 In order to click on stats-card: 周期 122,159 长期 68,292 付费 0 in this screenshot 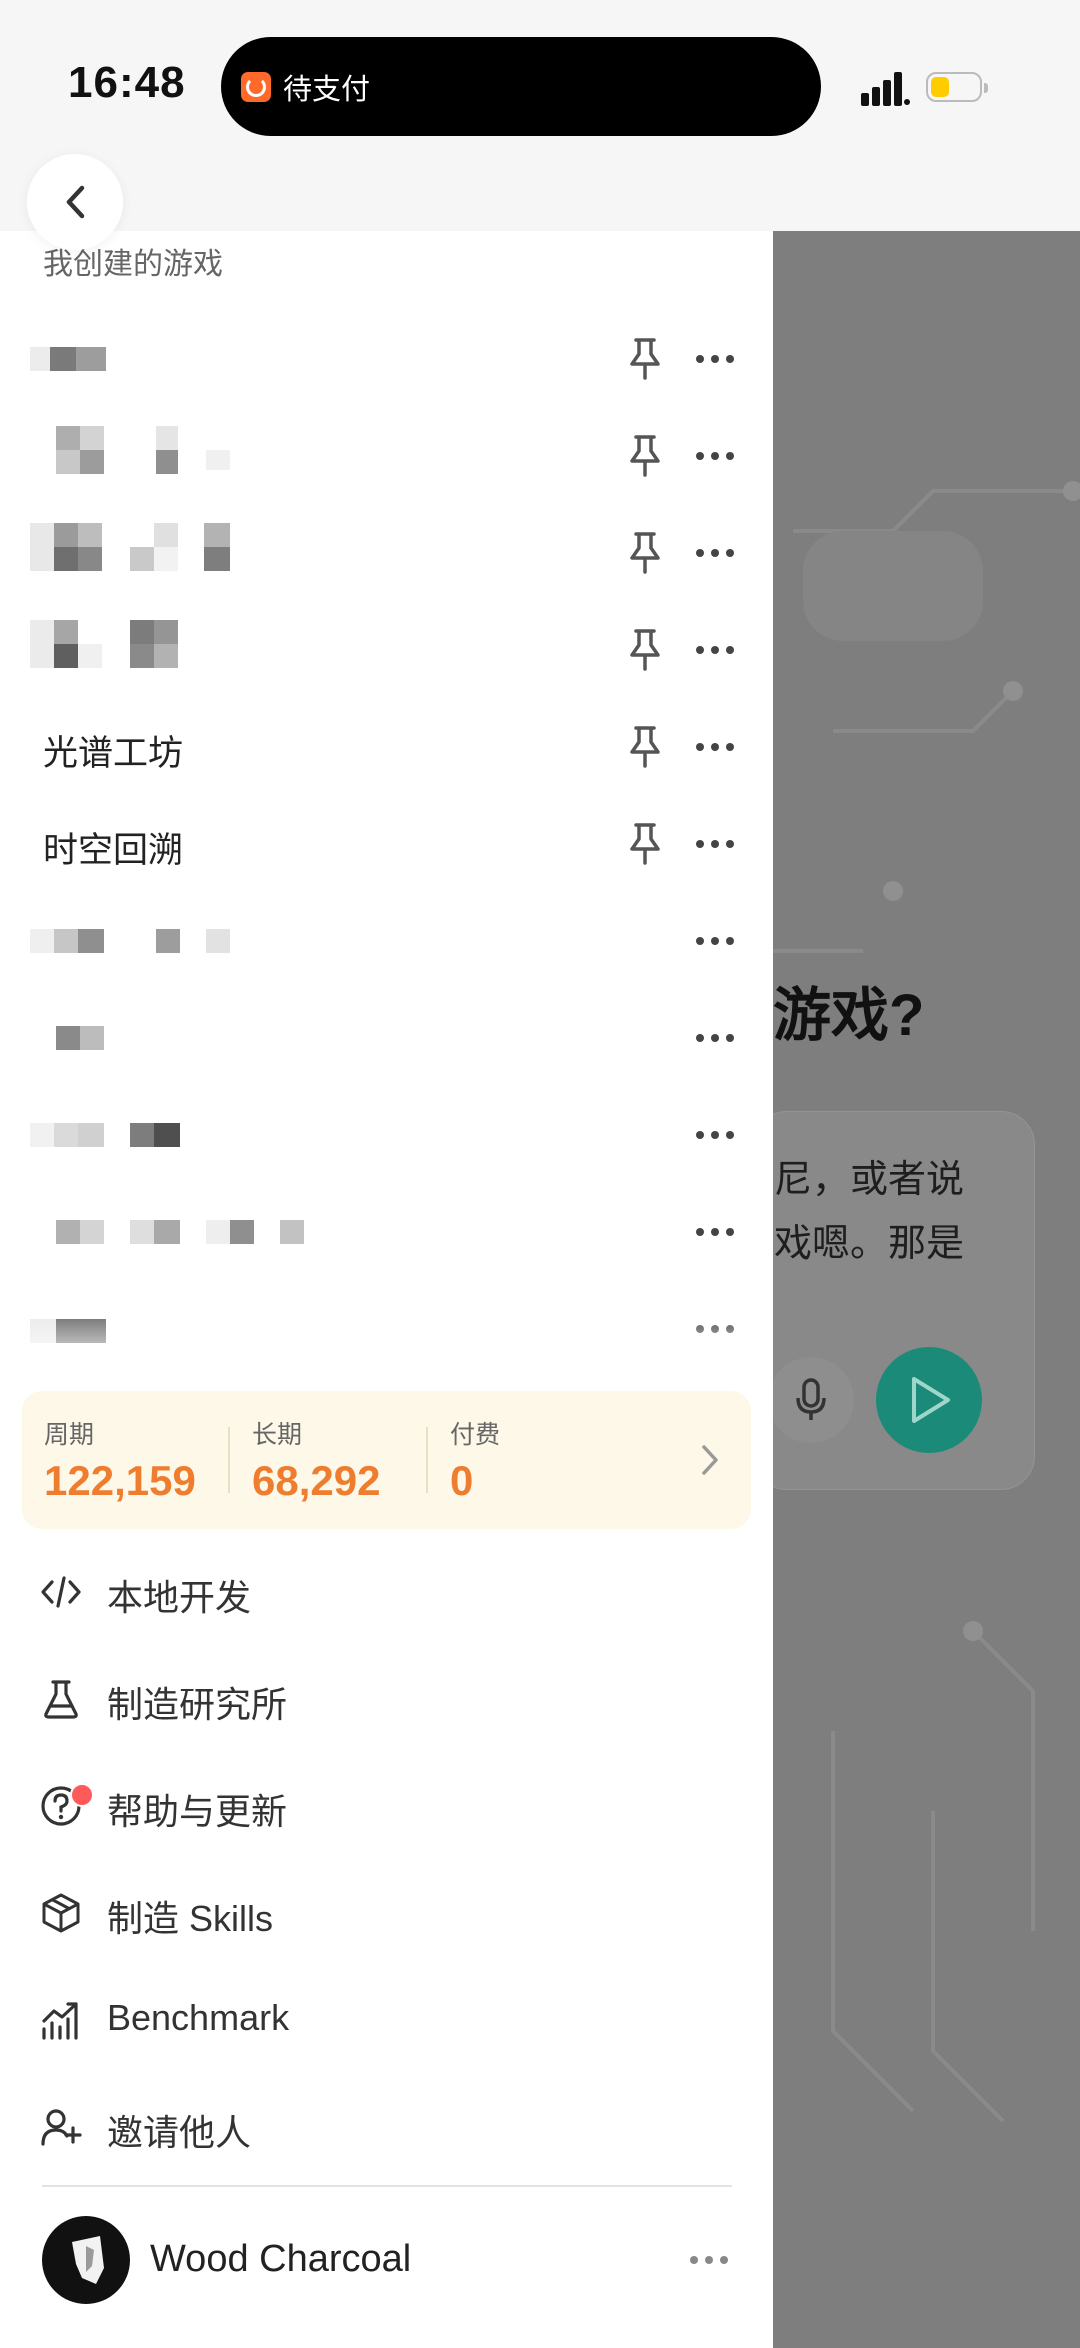, I will do `click(386, 1460)`.